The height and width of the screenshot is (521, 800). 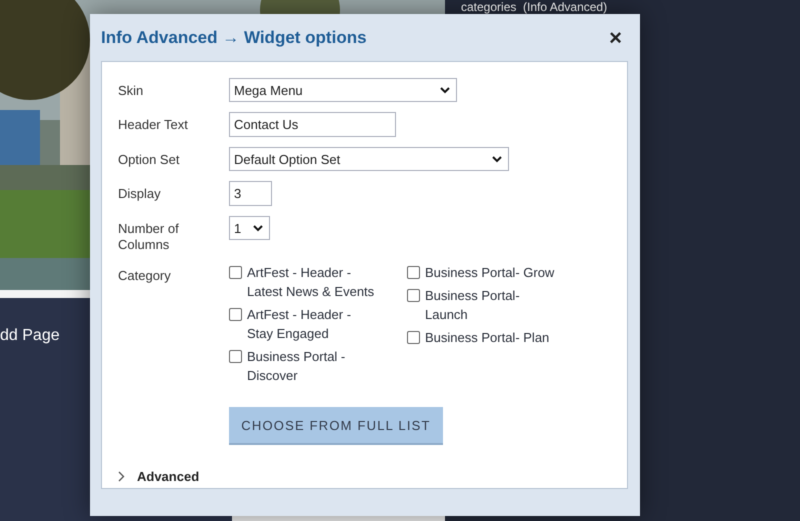 What do you see at coordinates (343, 90) in the screenshot?
I see `select-field: Mega Menu` at bounding box center [343, 90].